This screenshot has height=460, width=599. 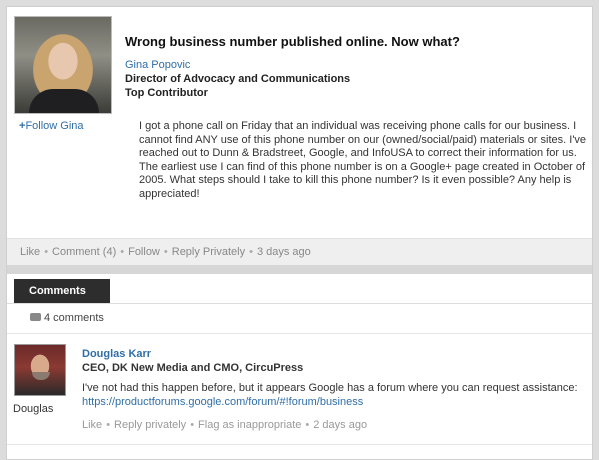 I want to click on avatar-gina, so click(x=63, y=65).